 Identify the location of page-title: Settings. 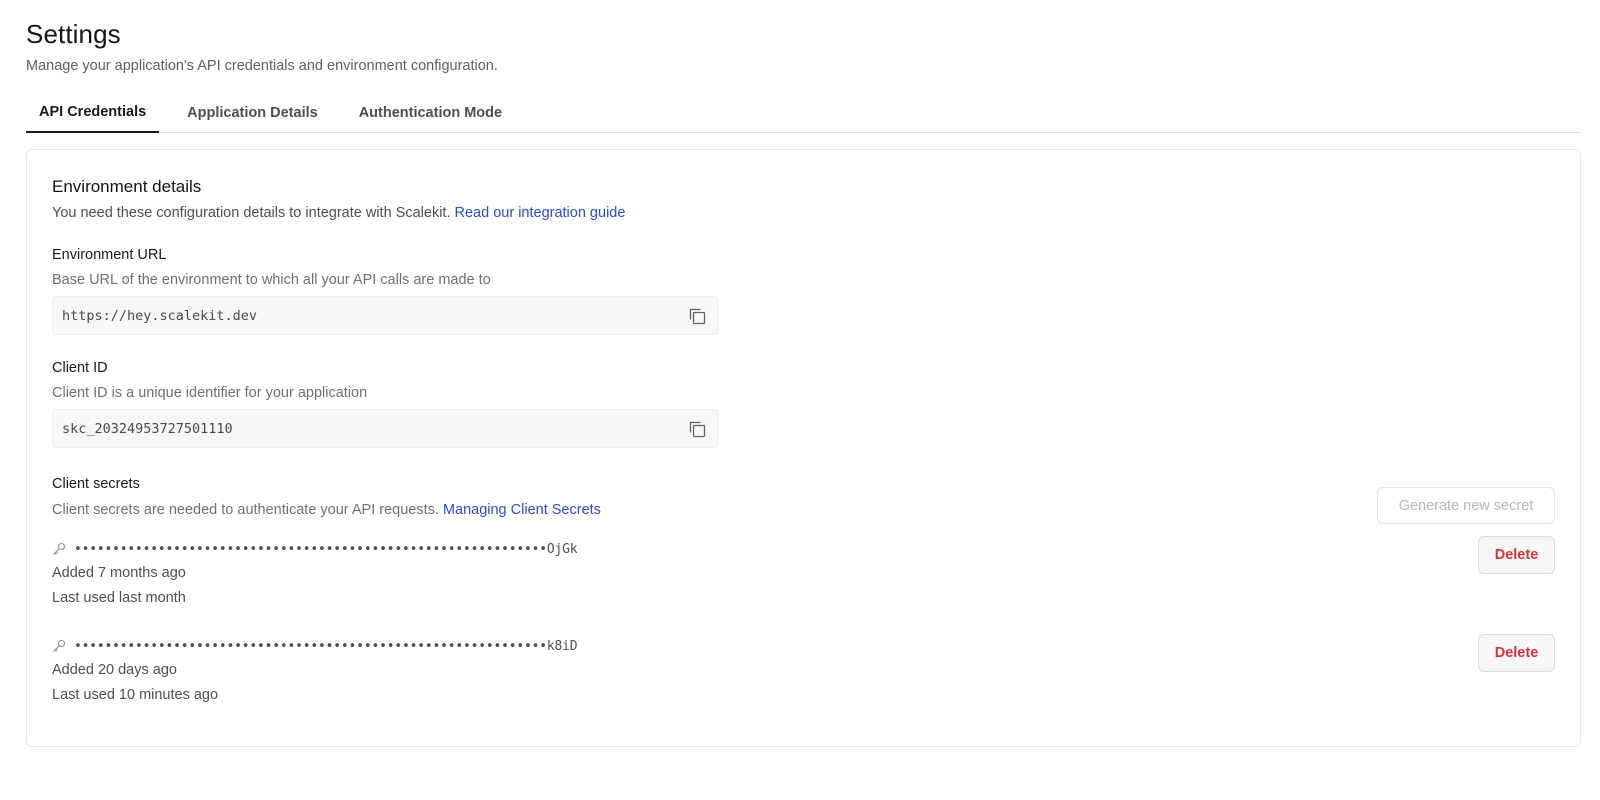
(73, 34).